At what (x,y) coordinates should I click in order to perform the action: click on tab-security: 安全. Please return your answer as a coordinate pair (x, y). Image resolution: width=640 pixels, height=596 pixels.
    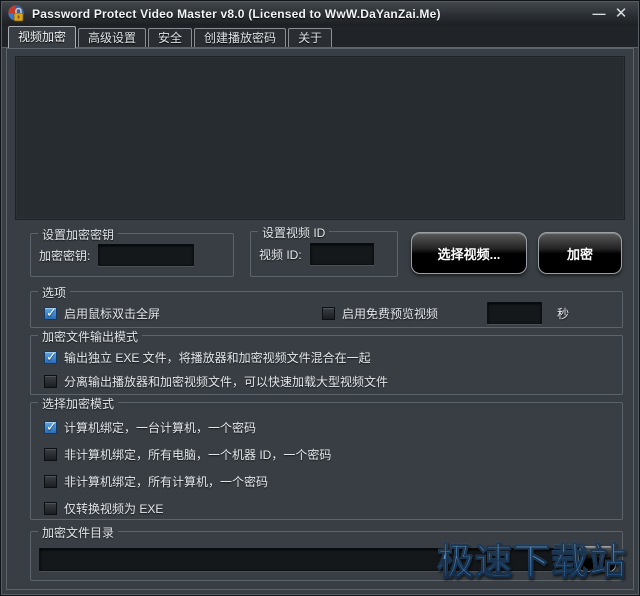
    Looking at the image, I should click on (170, 37).